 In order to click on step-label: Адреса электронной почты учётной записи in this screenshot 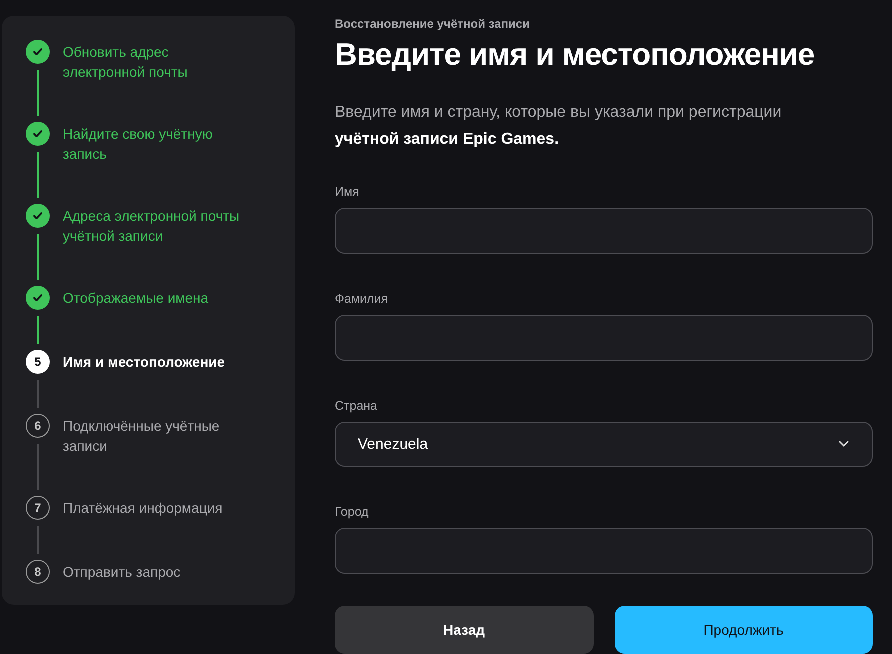, I will do `click(152, 226)`.